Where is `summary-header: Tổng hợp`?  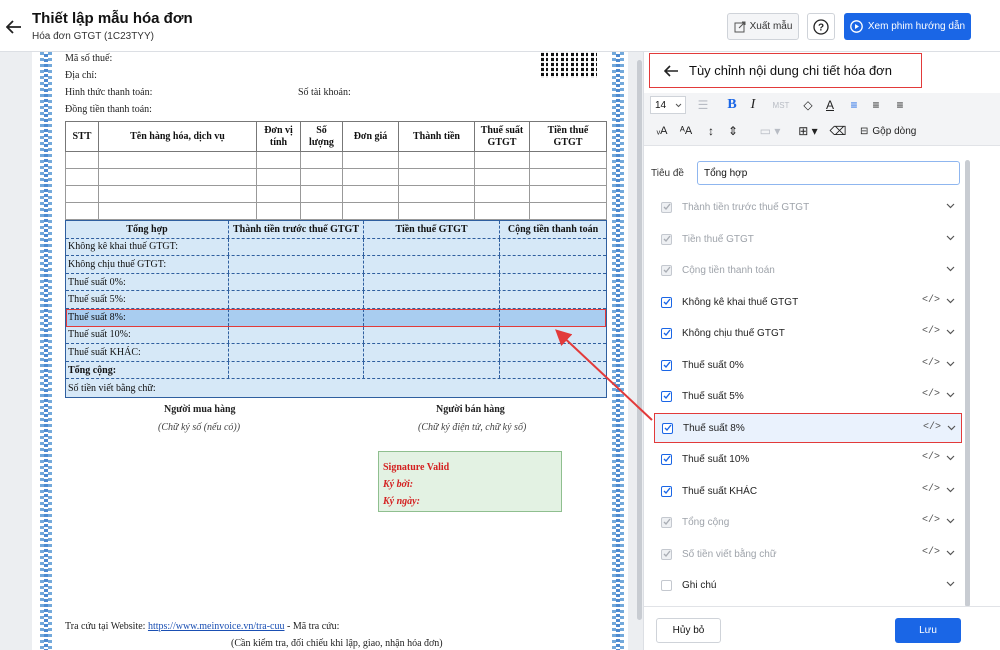 summary-header: Tổng hợp is located at coordinates (147, 229).